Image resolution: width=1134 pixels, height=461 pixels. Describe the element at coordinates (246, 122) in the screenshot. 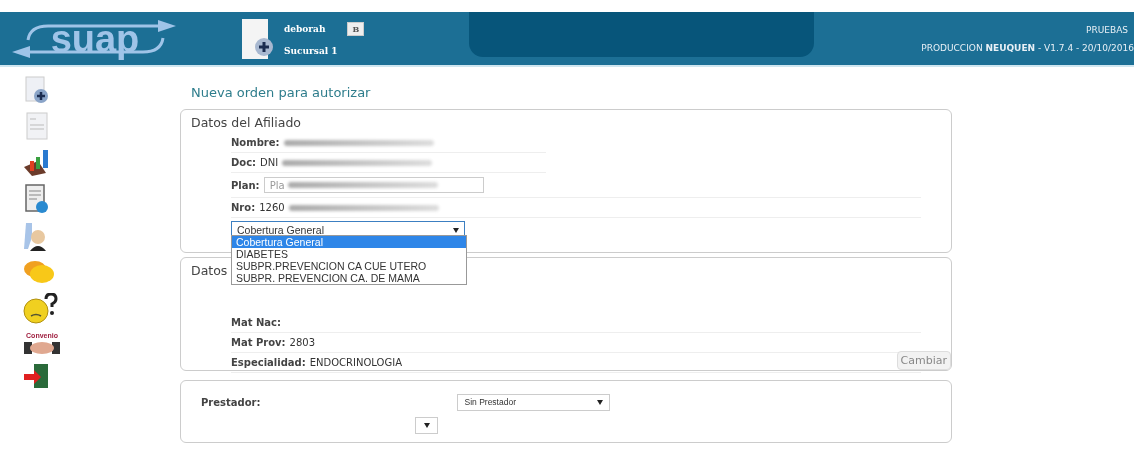

I see `section-title: Datos del Afiliado` at that location.